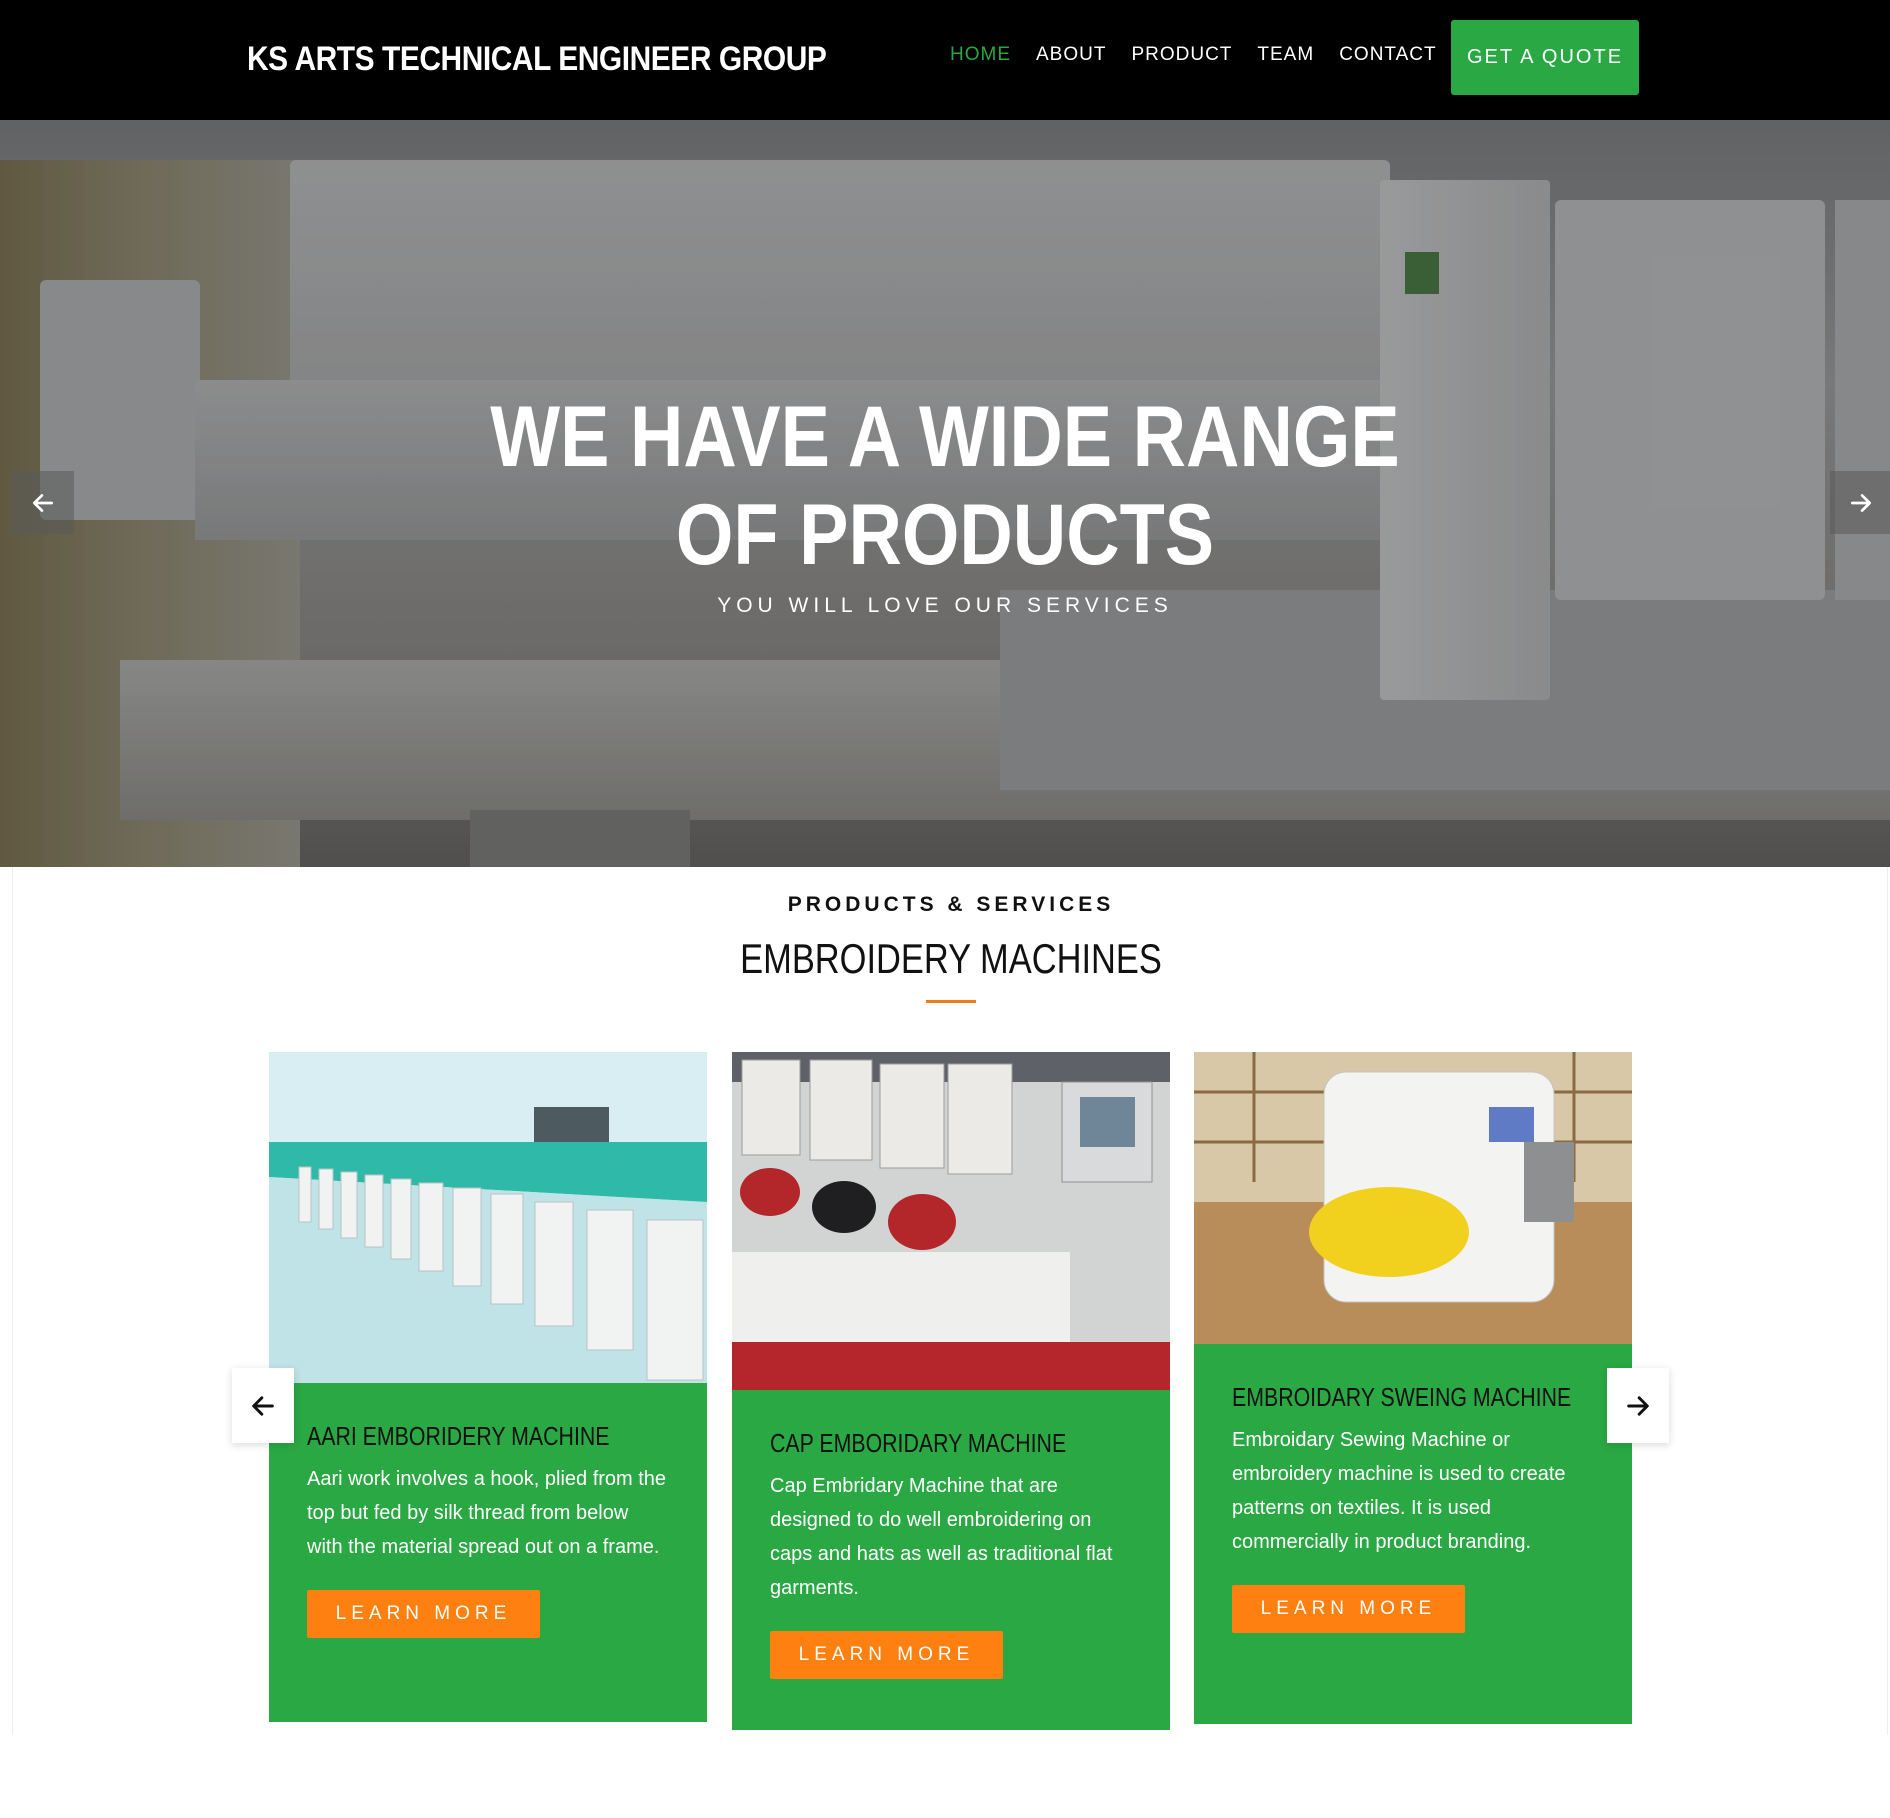  What do you see at coordinates (951, 958) in the screenshot?
I see `section-title: EMBROIDERY MACHINES` at bounding box center [951, 958].